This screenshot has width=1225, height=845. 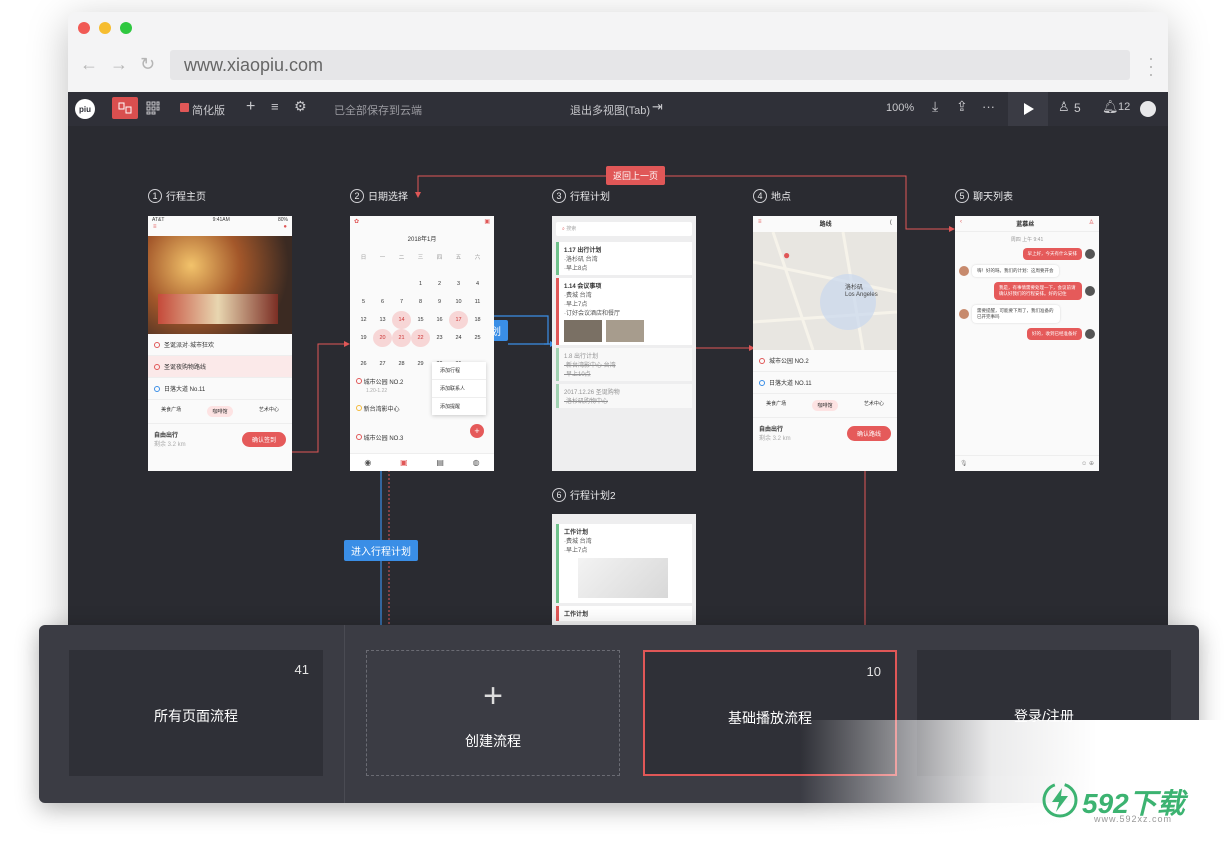 What do you see at coordinates (477, 320) in the screenshot?
I see `calendar-day: 18` at bounding box center [477, 320].